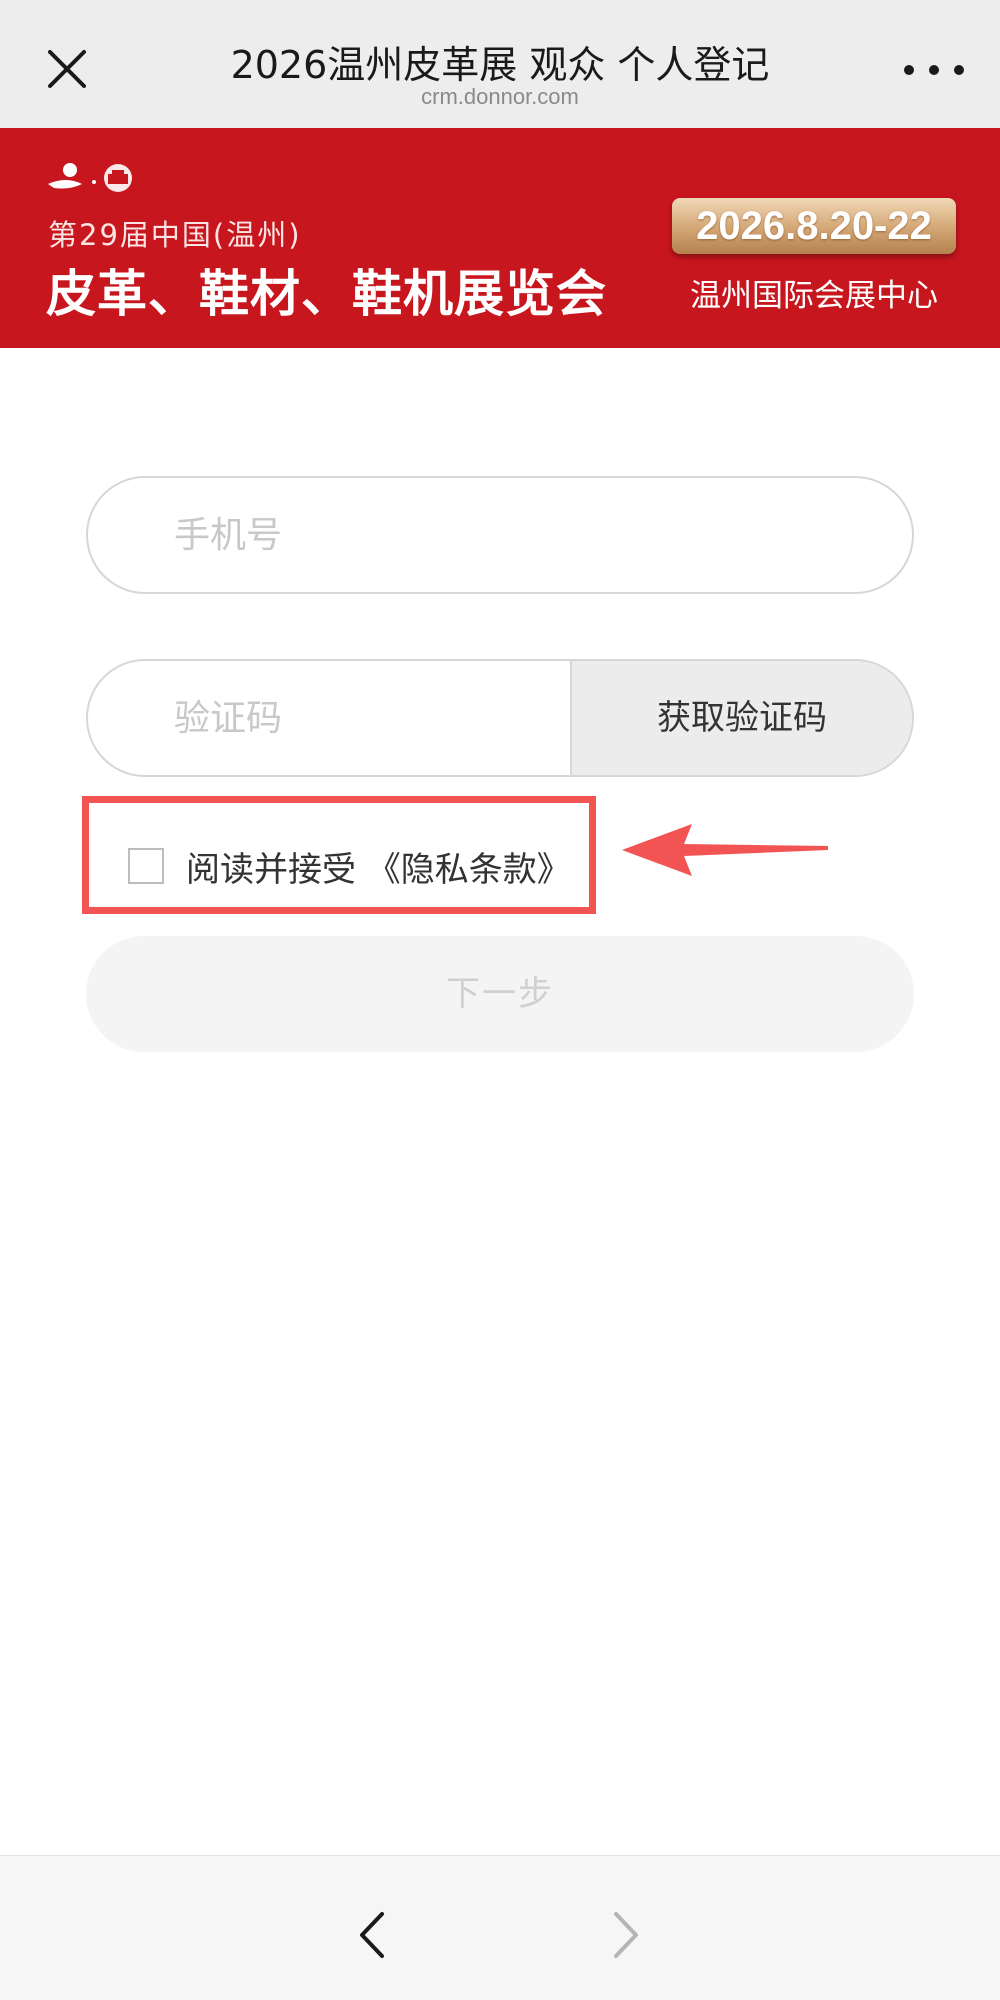 This screenshot has width=1000, height=2000. What do you see at coordinates (67, 69) in the screenshot?
I see `close-icon` at bounding box center [67, 69].